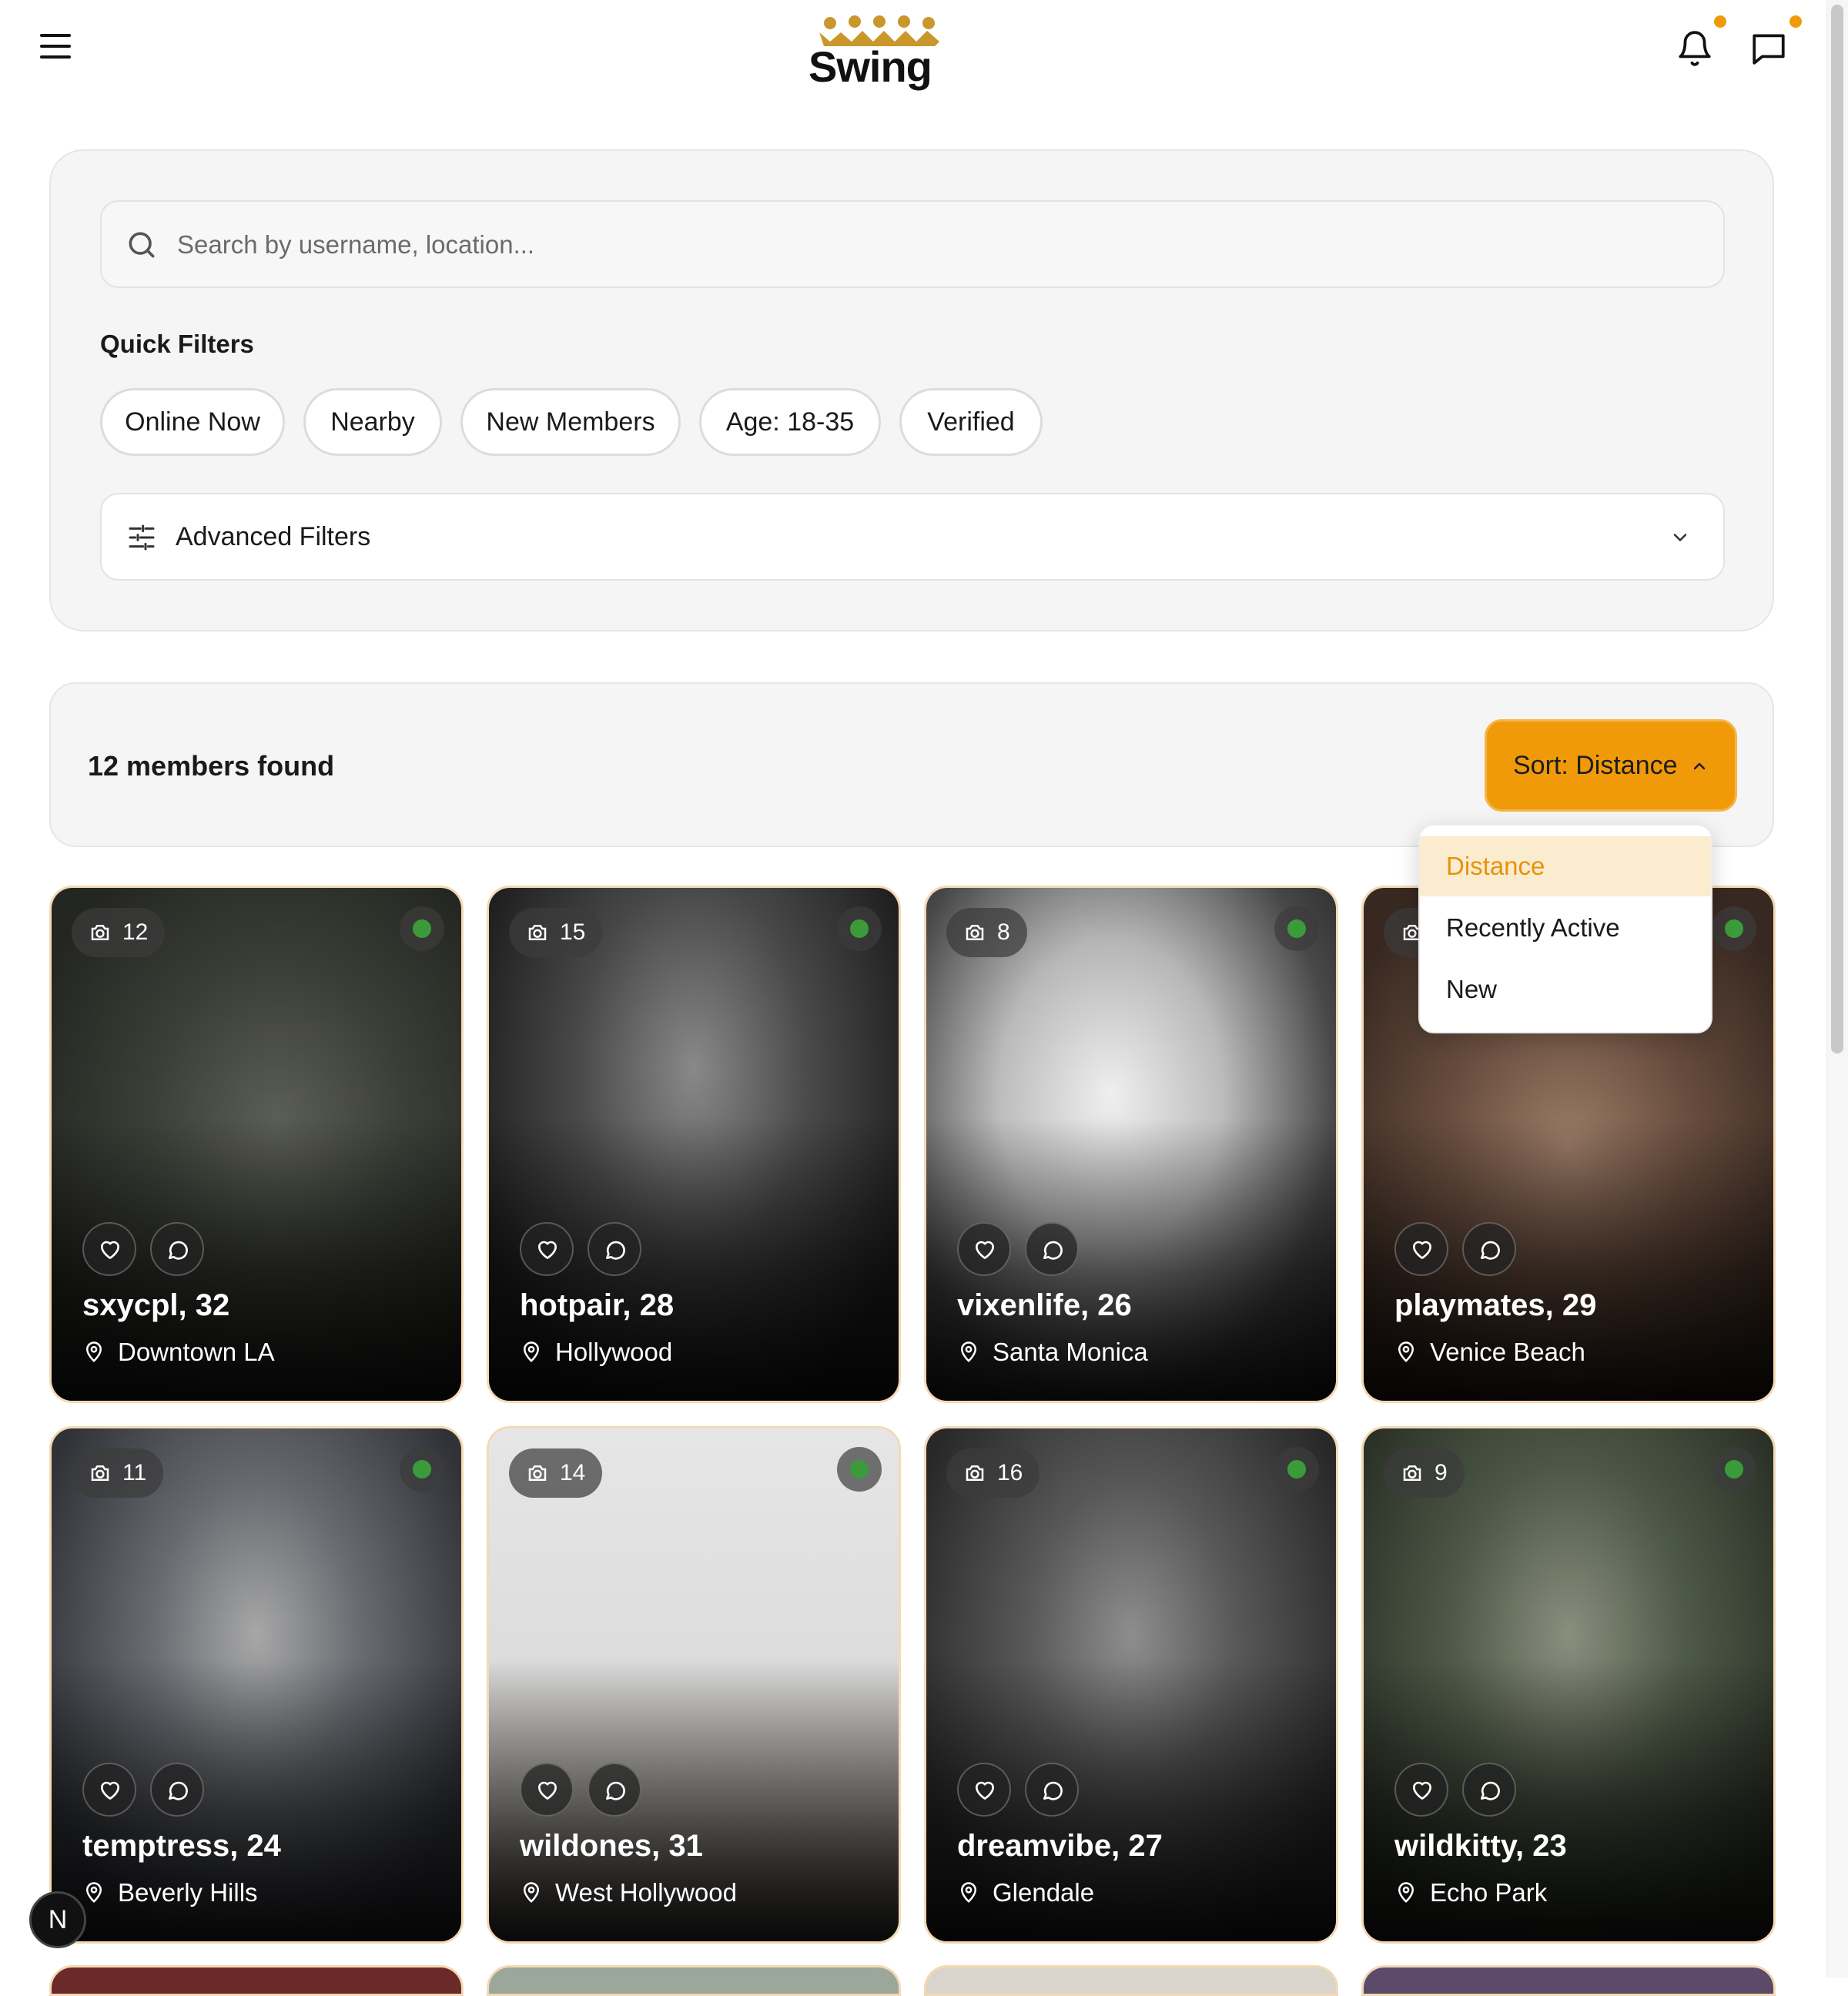  Describe the element at coordinates (596, 1352) in the screenshot. I see `member-location: Hollywood` at that location.